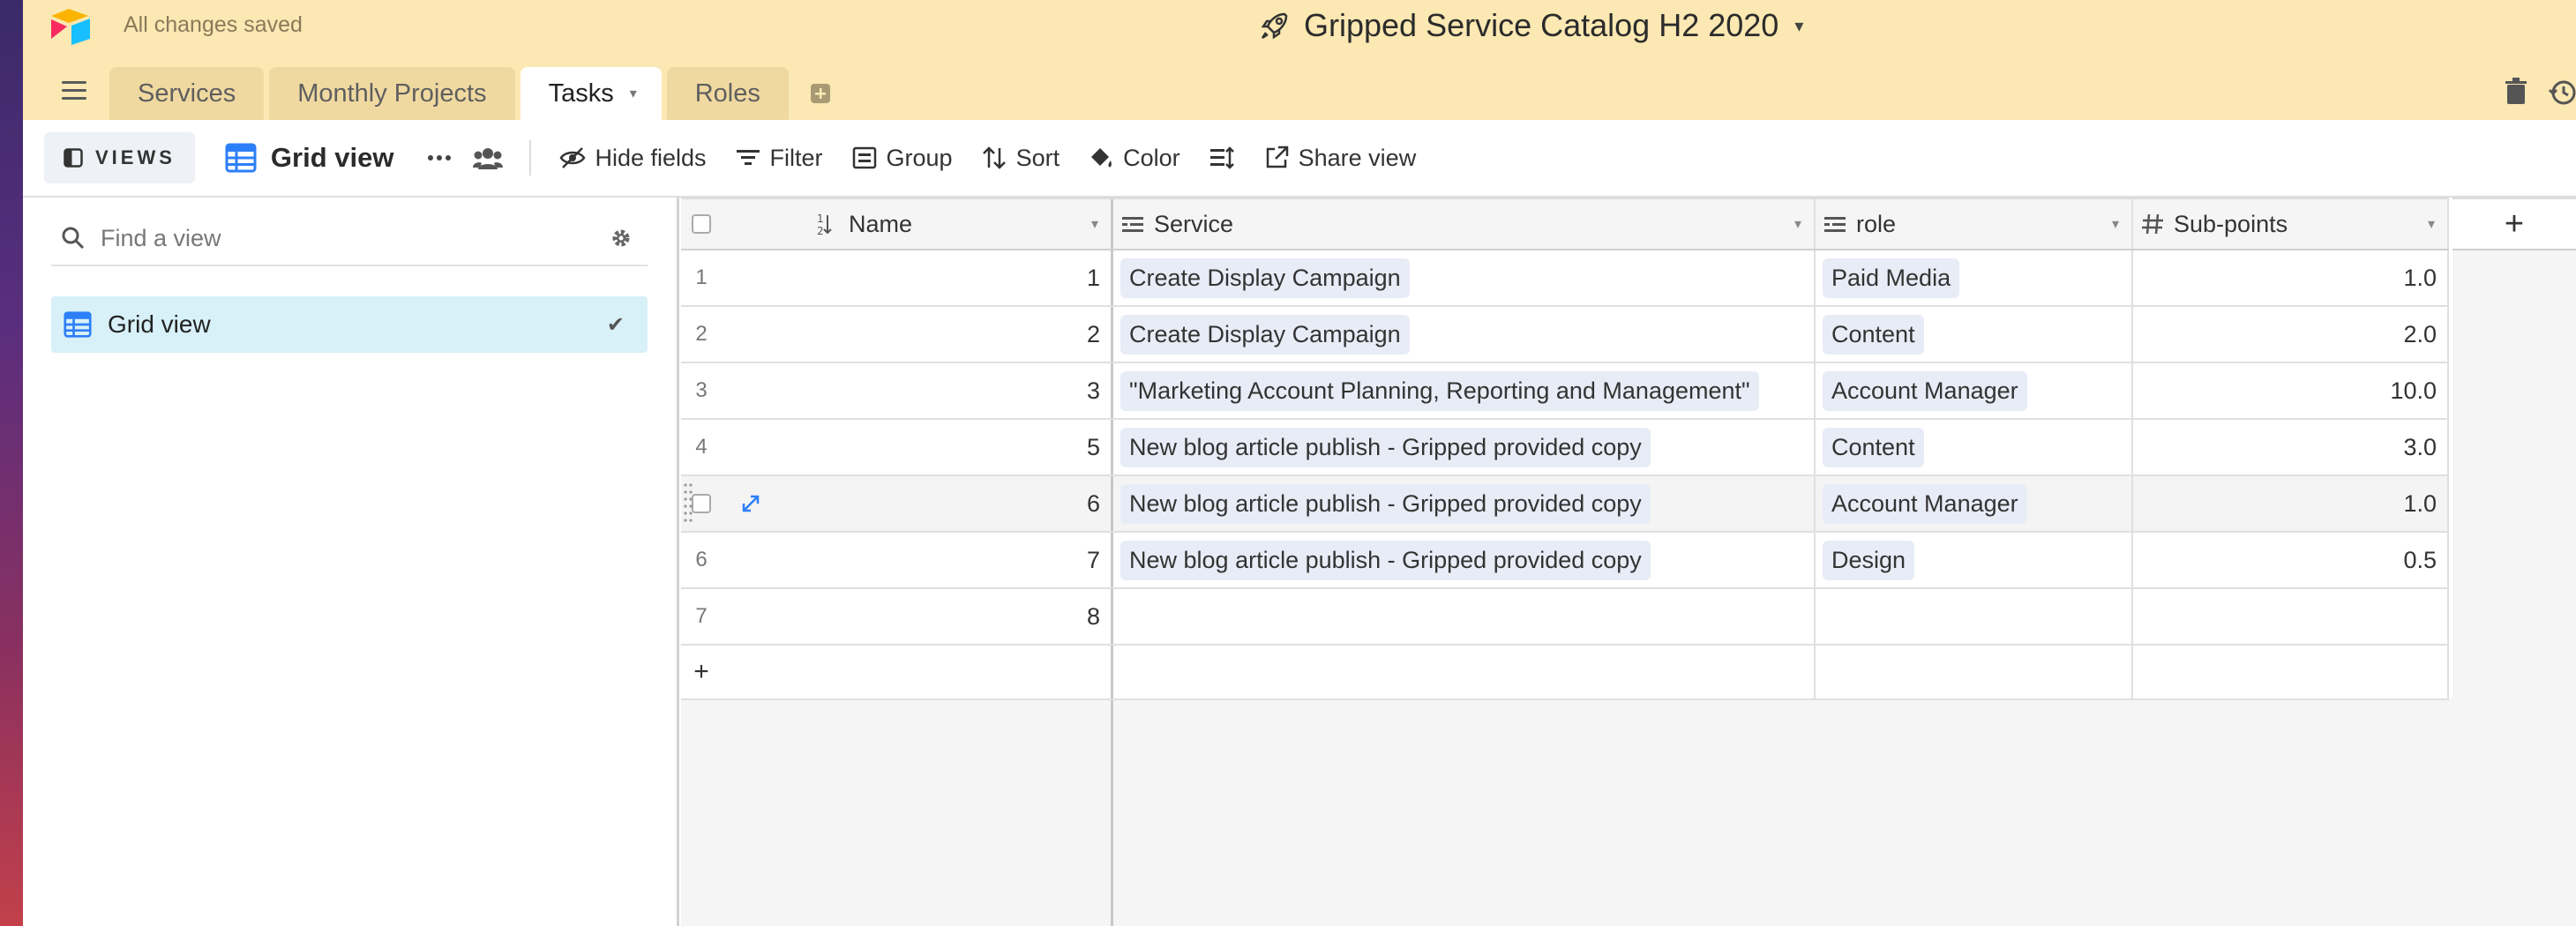 This screenshot has height=926, width=2576. What do you see at coordinates (1102, 158) in the screenshot?
I see `color-icon` at bounding box center [1102, 158].